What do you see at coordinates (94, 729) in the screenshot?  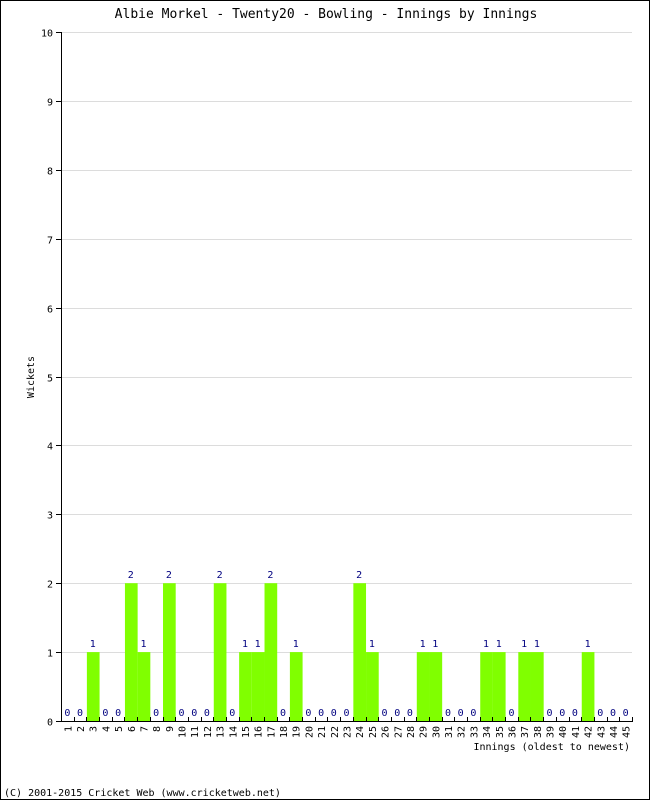 I see `x-tick-label: 3` at bounding box center [94, 729].